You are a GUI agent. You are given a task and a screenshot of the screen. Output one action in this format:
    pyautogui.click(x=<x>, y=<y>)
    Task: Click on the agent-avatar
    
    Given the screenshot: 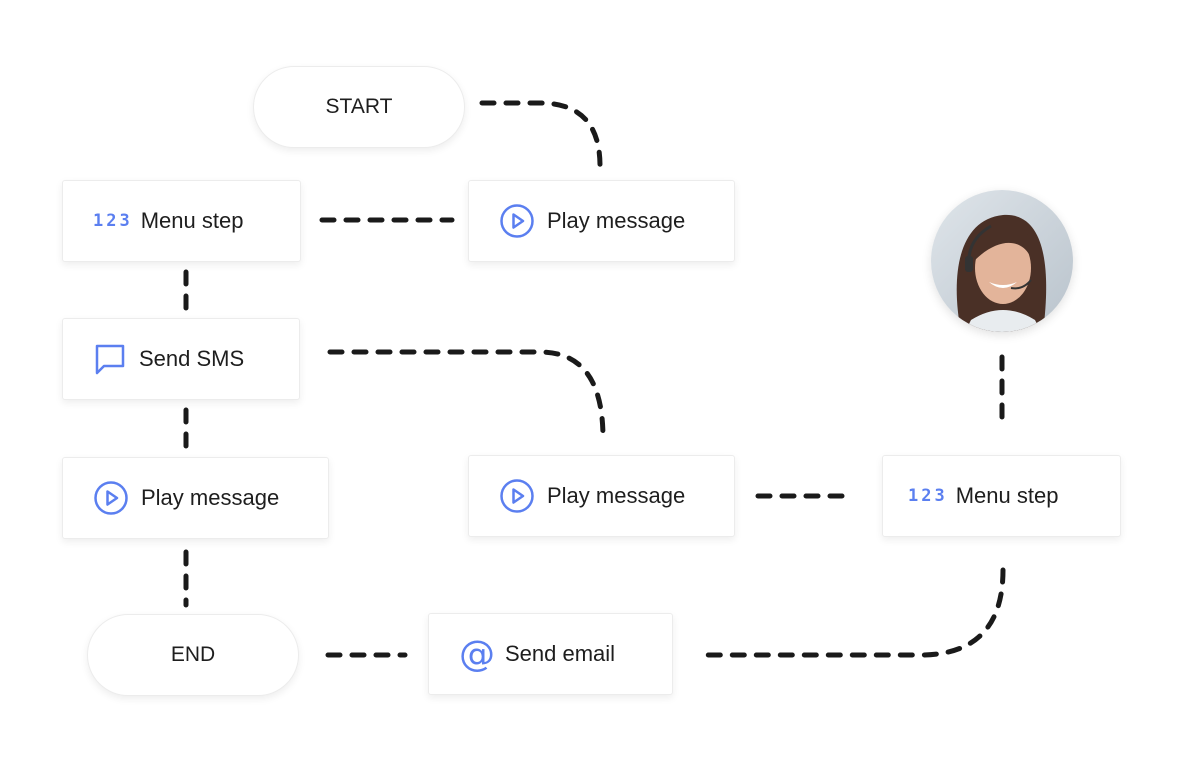 What is the action you would take?
    pyautogui.click(x=1002, y=261)
    